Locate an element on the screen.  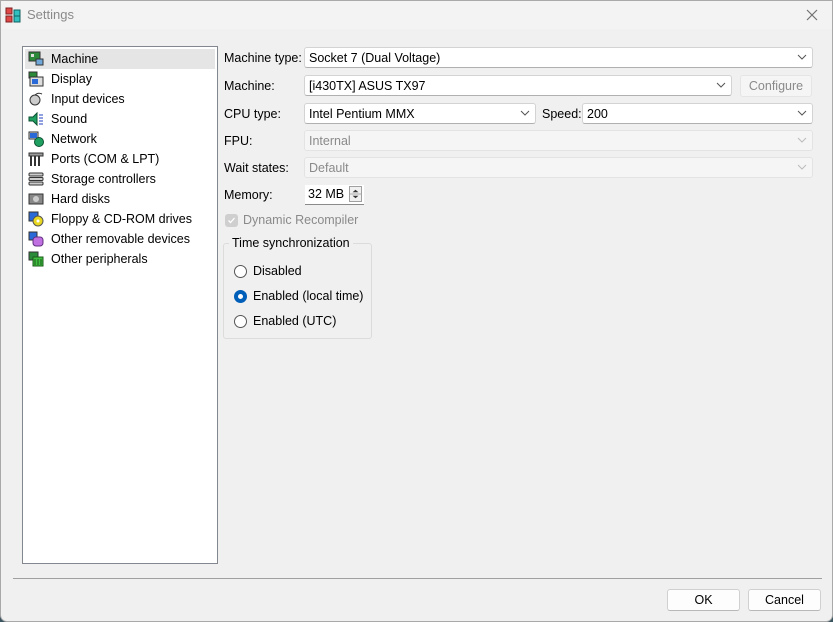
ports-icon is located at coordinates (36, 159).